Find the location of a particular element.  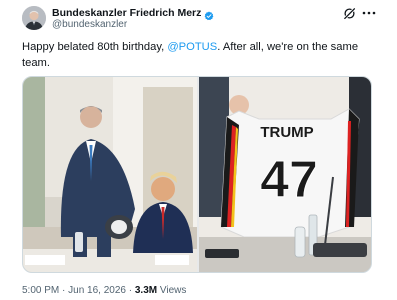

more-options-icon is located at coordinates (369, 13).